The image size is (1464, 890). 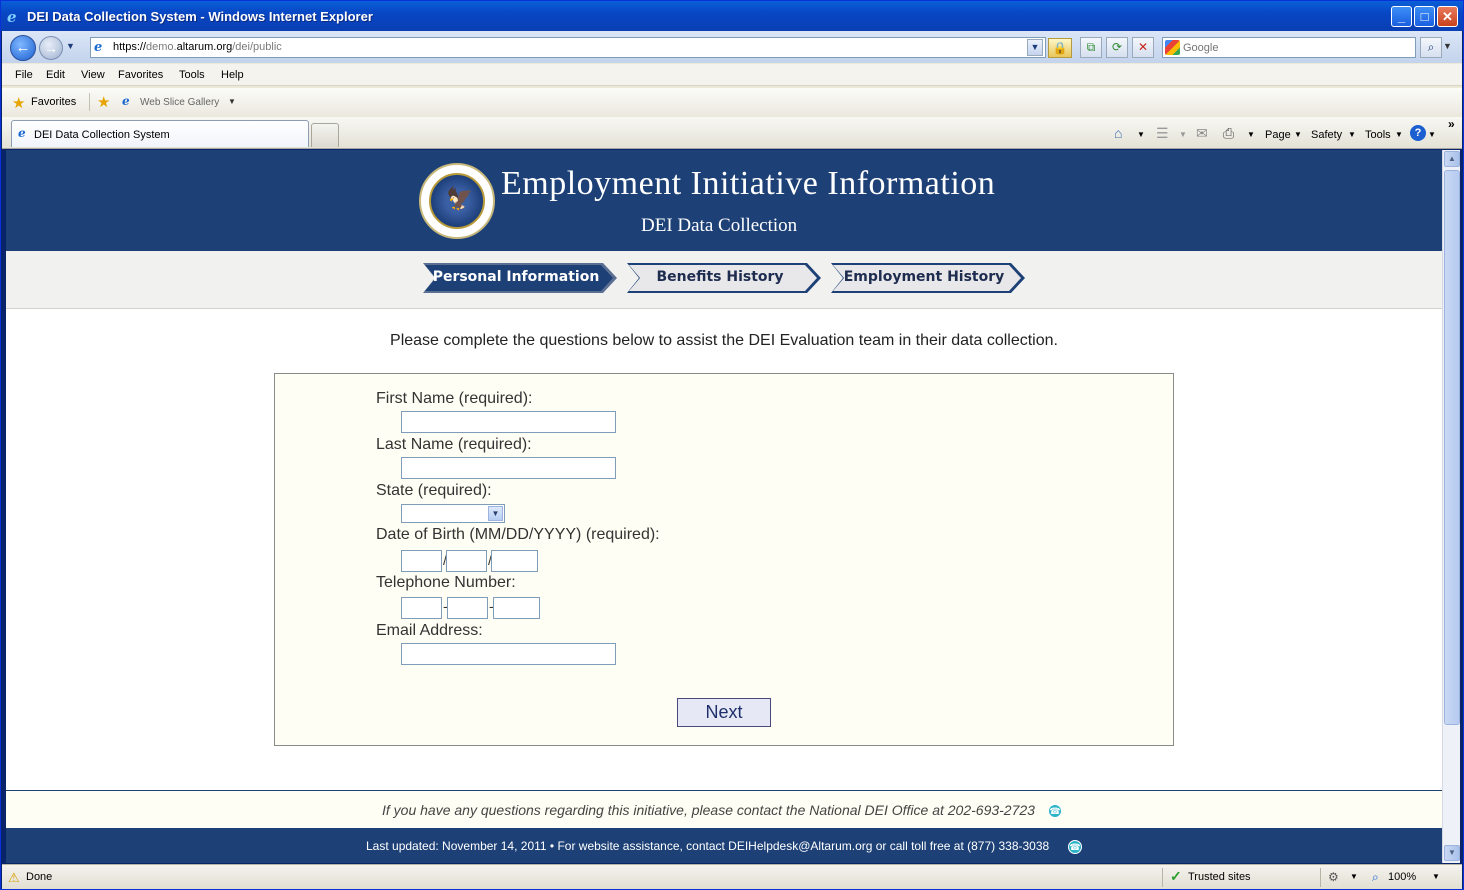 What do you see at coordinates (924, 277) in the screenshot?
I see `step-label: Employment History` at bounding box center [924, 277].